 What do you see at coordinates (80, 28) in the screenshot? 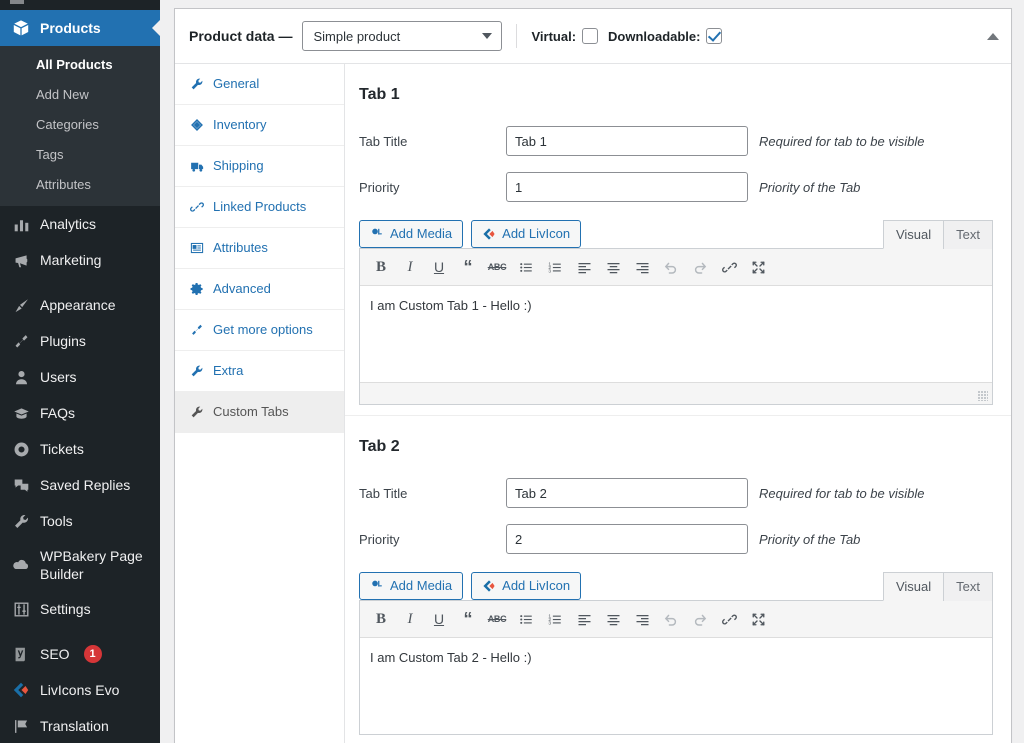
I see `sidebar-item-products: Products` at bounding box center [80, 28].